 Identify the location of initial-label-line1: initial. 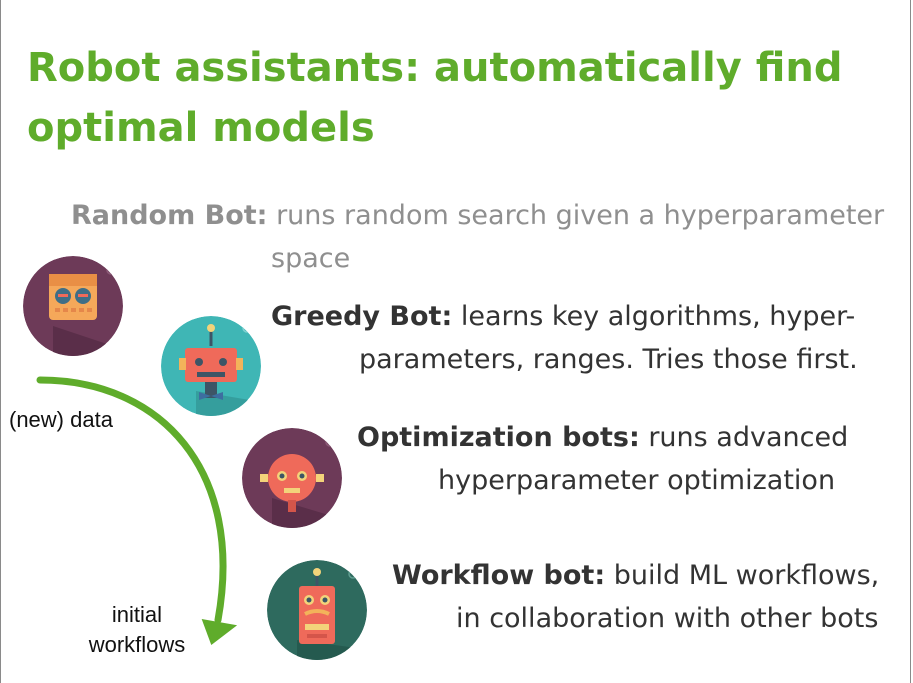
(137, 614).